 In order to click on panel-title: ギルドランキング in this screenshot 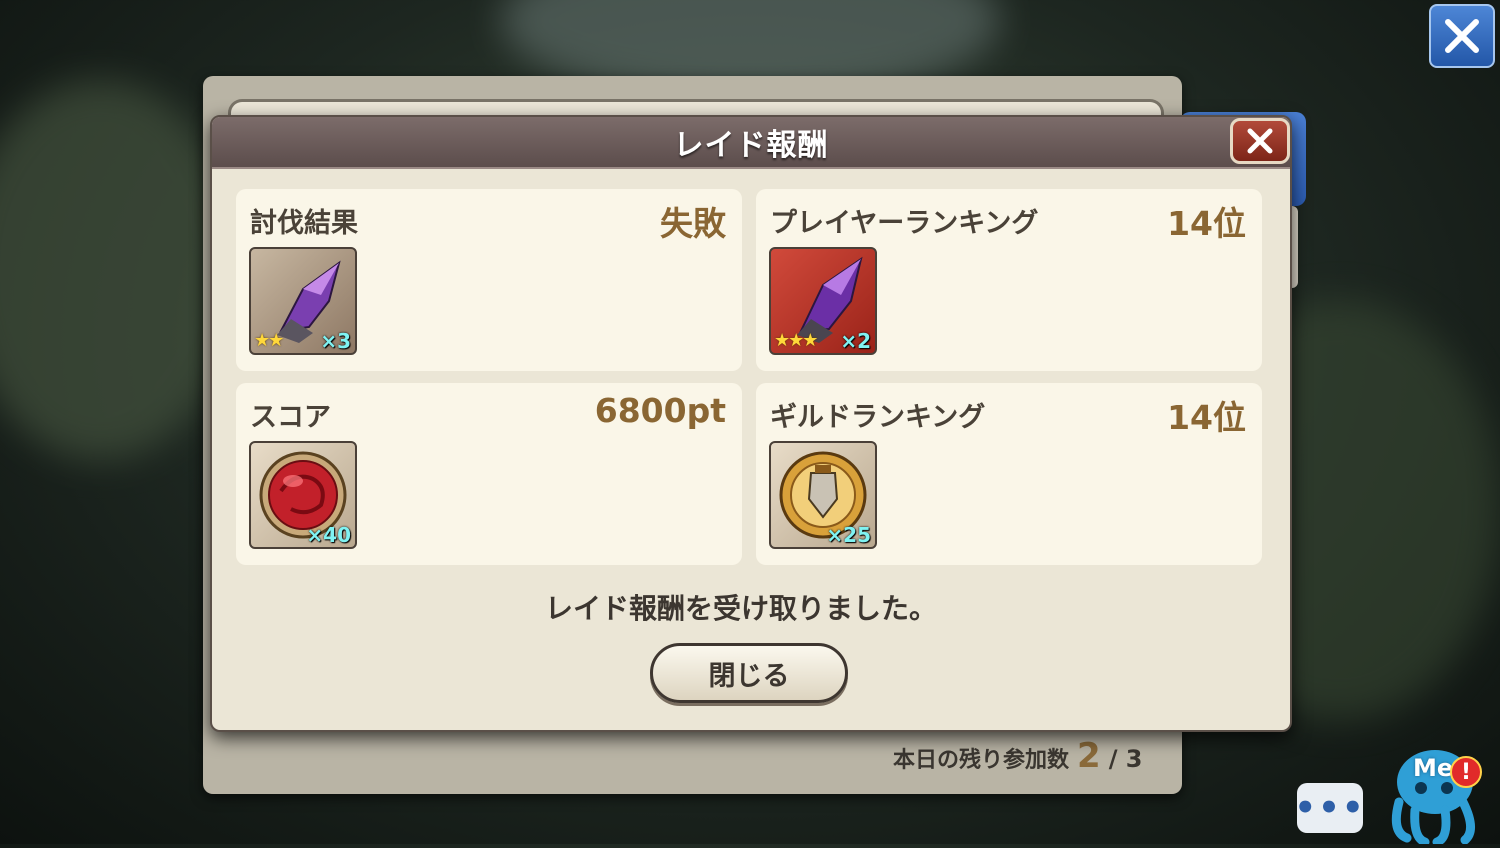, I will do `click(878, 417)`.